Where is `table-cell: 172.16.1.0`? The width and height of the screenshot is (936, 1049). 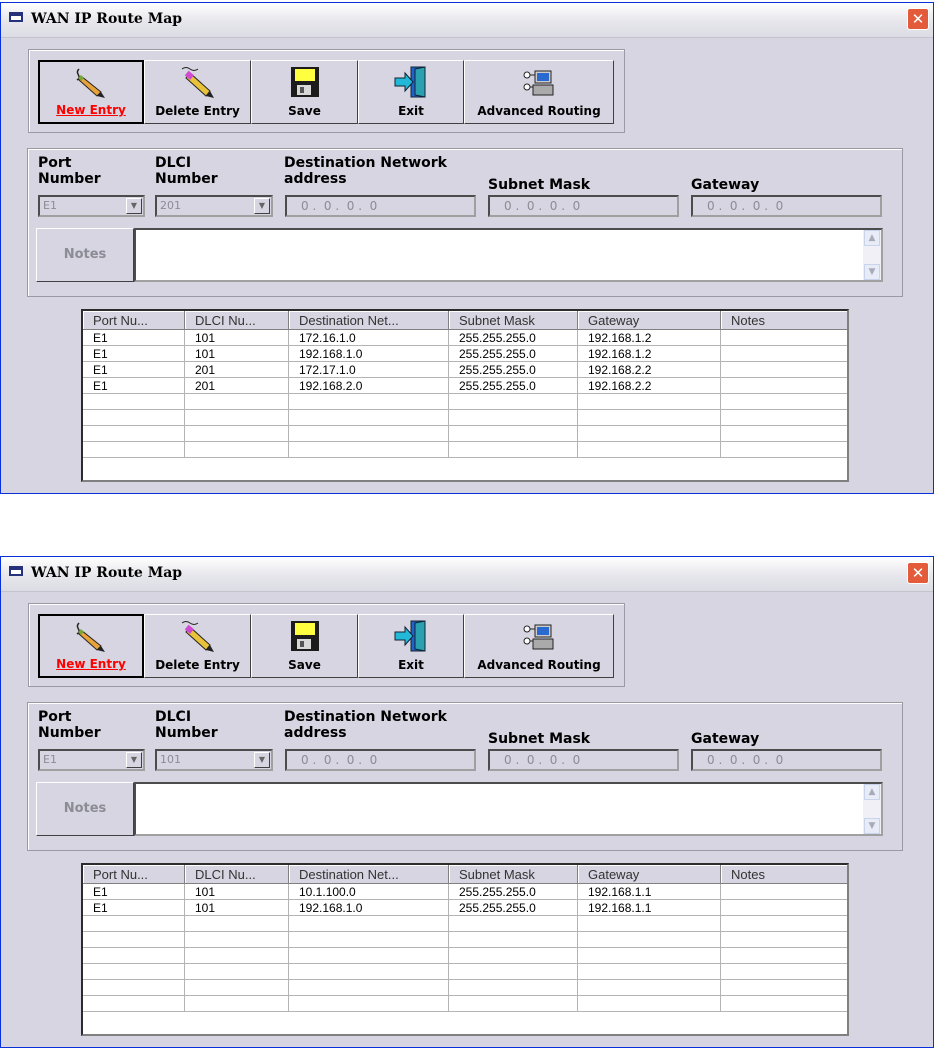 table-cell: 172.16.1.0 is located at coordinates (369, 338).